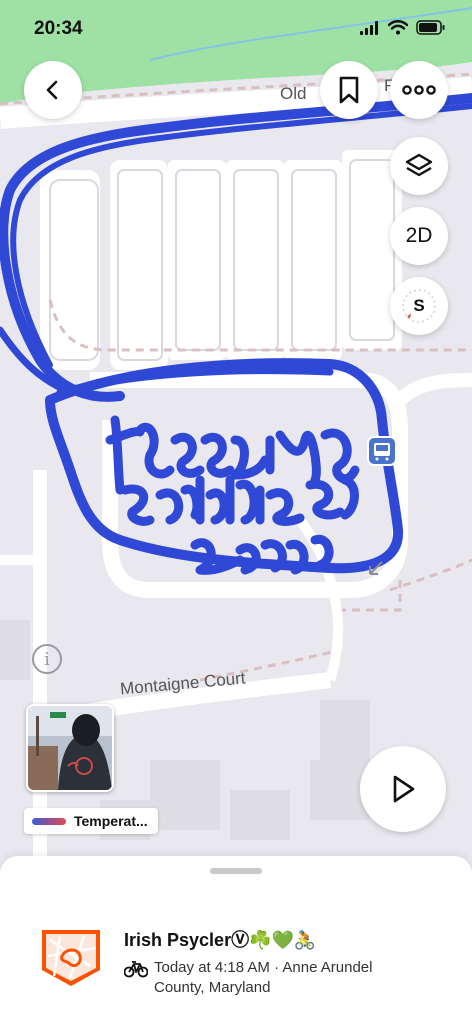 The height and width of the screenshot is (1024, 472). What do you see at coordinates (236, 871) in the screenshot?
I see `sheet-drag-handle` at bounding box center [236, 871].